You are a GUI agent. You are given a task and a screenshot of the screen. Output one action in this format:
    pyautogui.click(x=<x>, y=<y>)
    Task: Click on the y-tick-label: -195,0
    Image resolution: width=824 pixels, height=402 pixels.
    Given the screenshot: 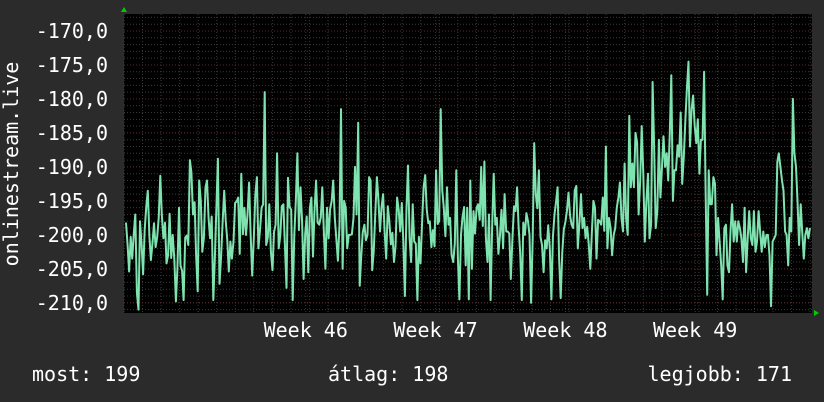 What is the action you would take?
    pyautogui.click(x=72, y=201)
    